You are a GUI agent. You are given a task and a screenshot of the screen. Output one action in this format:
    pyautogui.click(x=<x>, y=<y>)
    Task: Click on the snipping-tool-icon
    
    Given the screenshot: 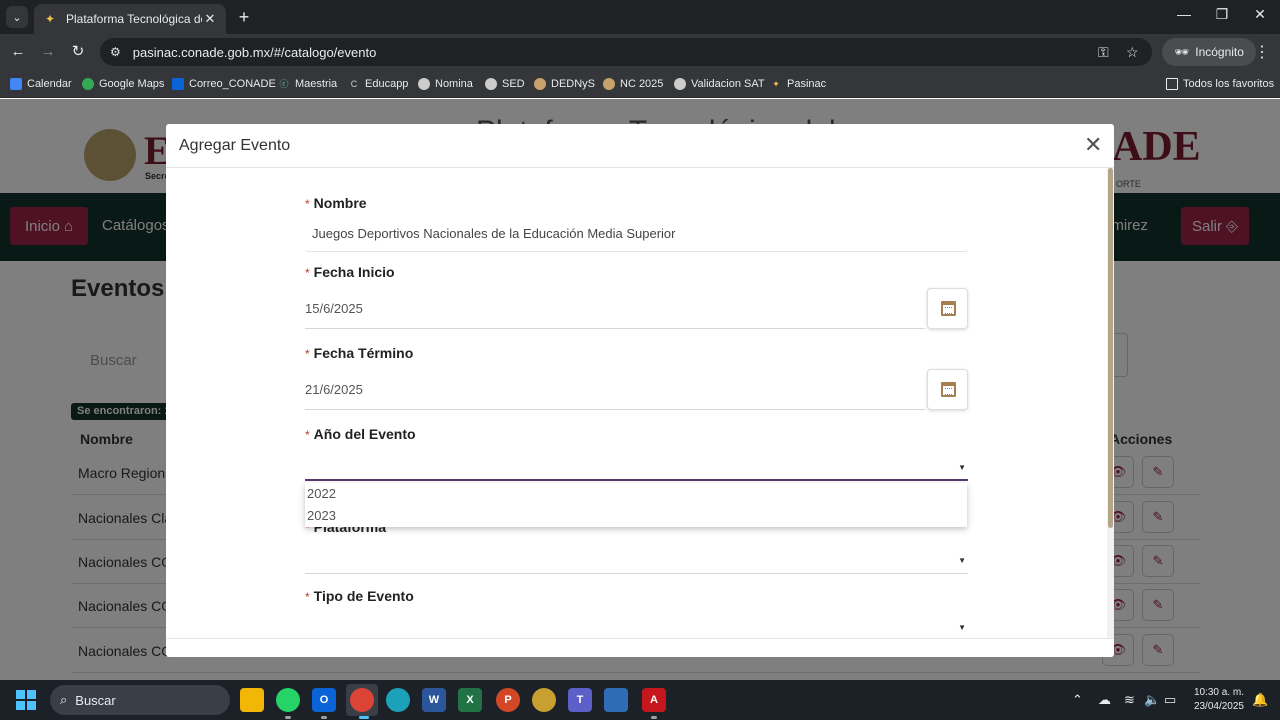 What is the action you would take?
    pyautogui.click(x=616, y=700)
    